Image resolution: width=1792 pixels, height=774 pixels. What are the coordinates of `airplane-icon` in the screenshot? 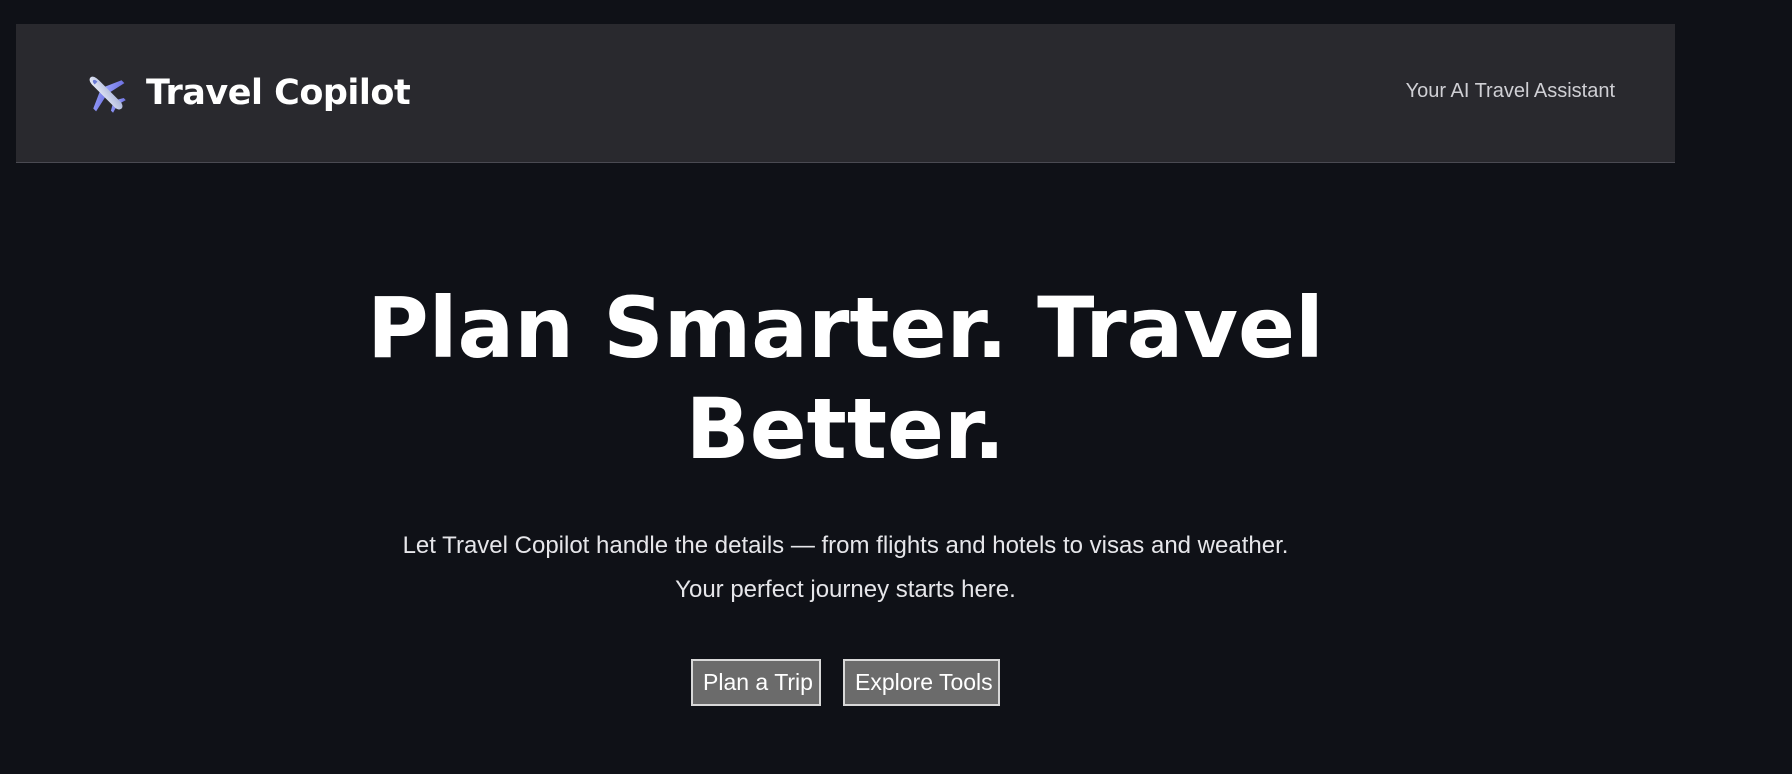 It's located at (106, 93).